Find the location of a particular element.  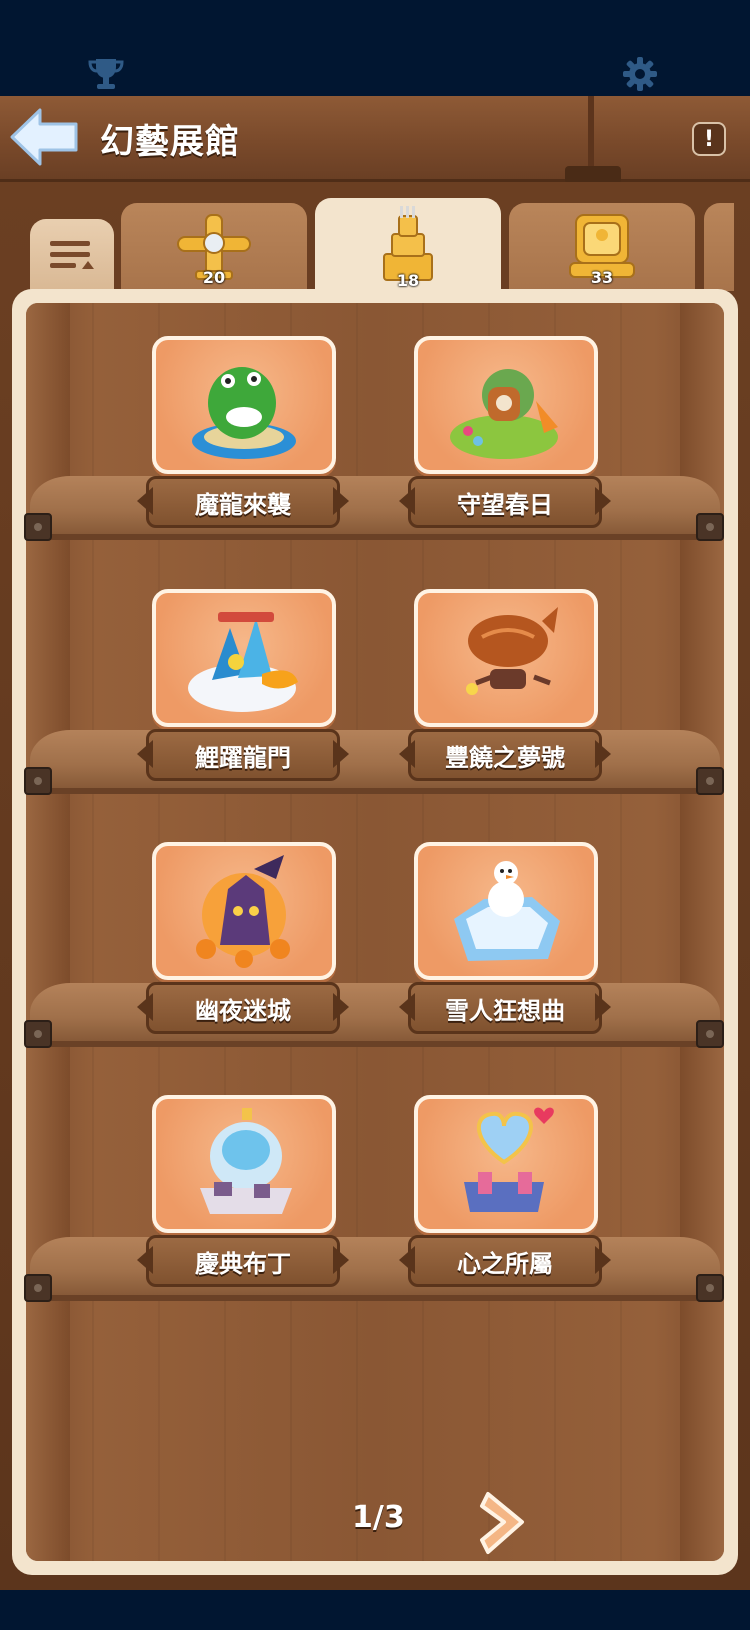

tab-tower: 18 is located at coordinates (408, 246).